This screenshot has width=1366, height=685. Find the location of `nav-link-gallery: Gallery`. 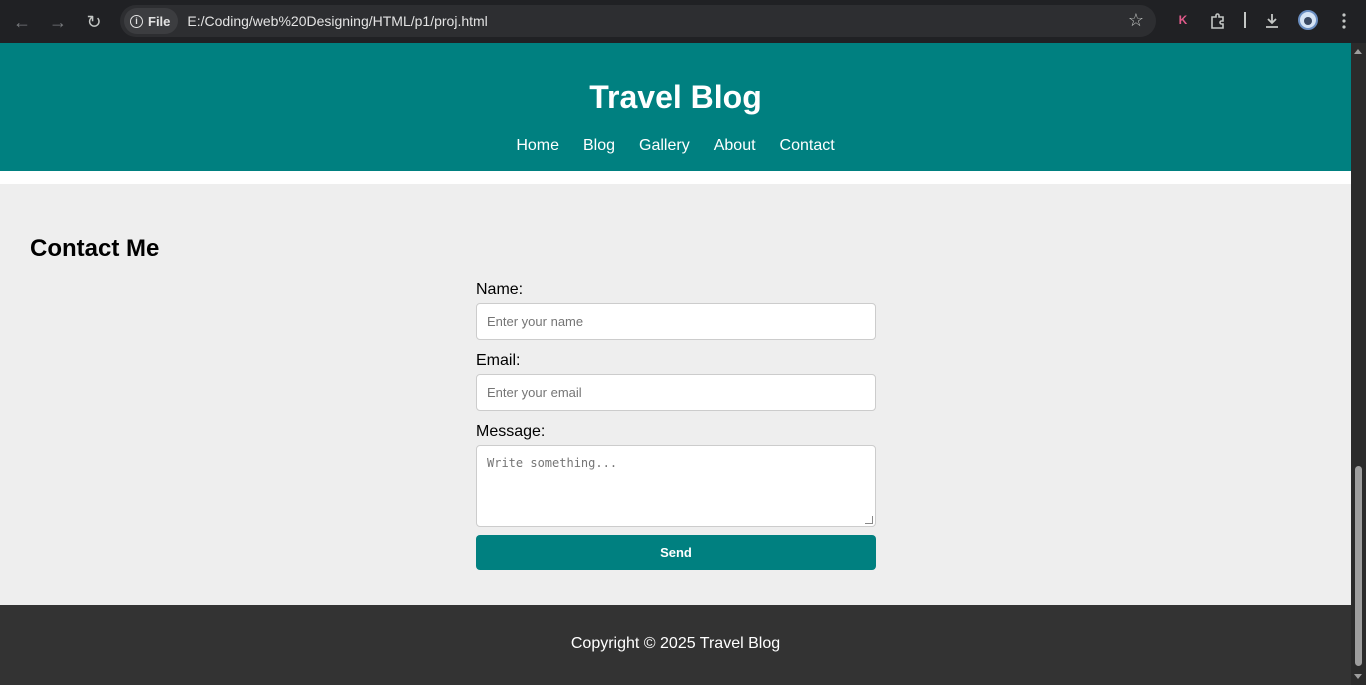

nav-link-gallery: Gallery is located at coordinates (664, 146).